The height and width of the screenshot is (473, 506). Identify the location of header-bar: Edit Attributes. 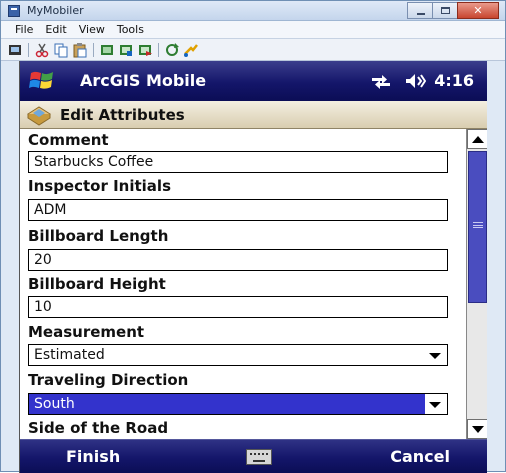
(253, 115).